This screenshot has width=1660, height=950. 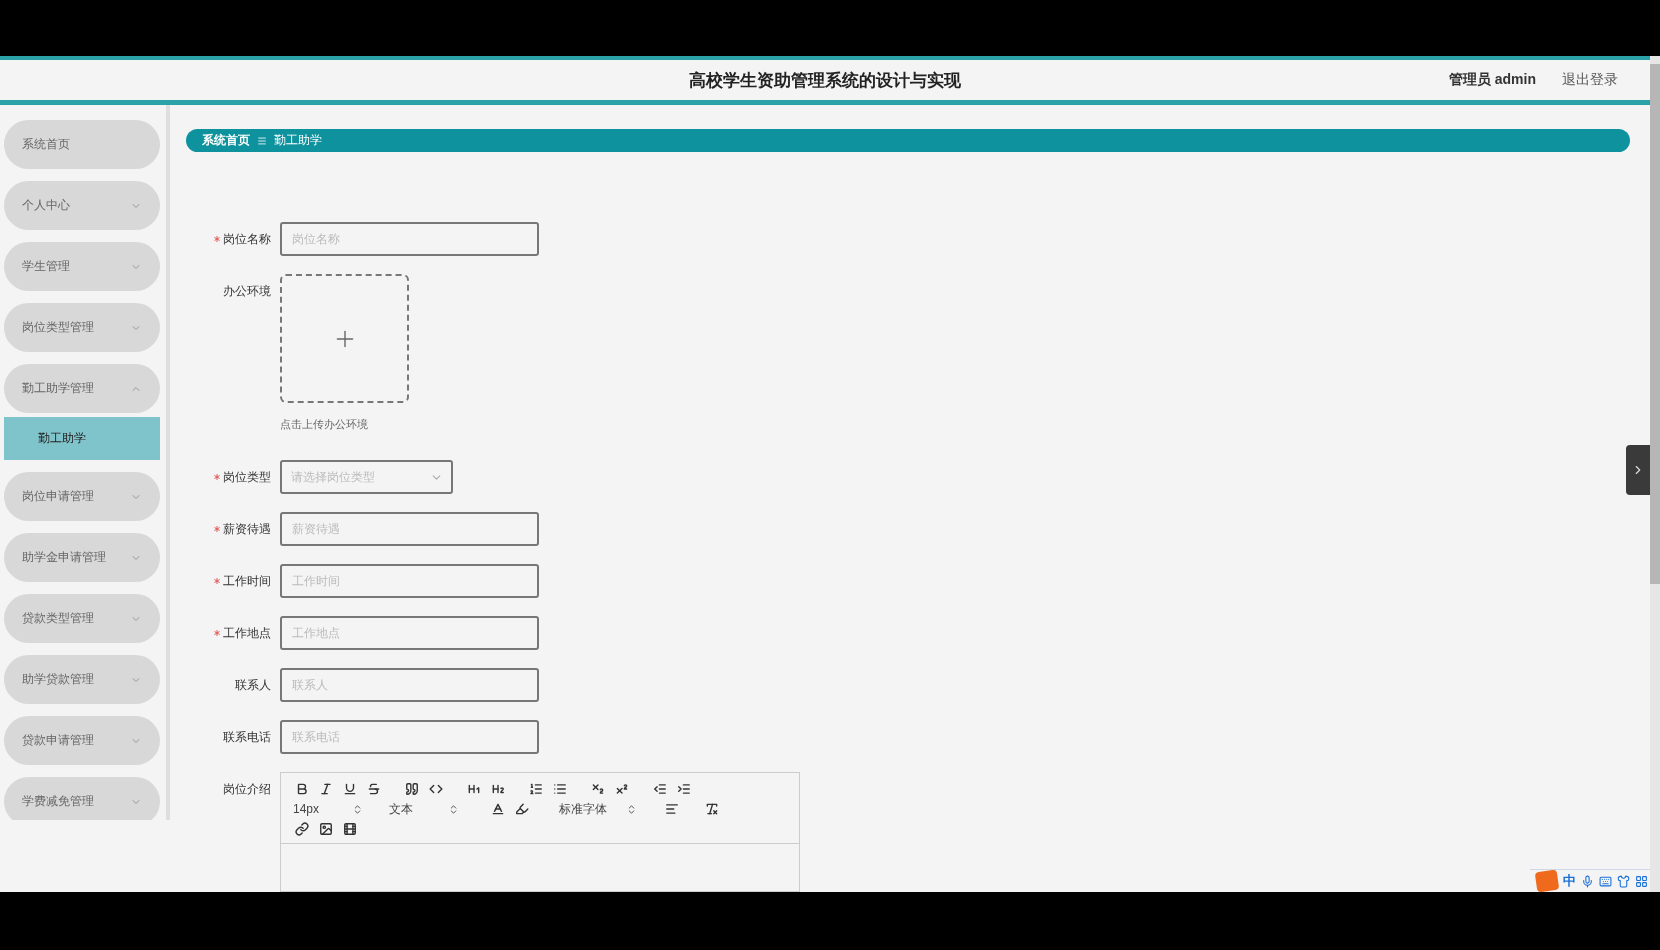 What do you see at coordinates (324, 424) in the screenshot?
I see `upload-hint: 点击上传办公环境` at bounding box center [324, 424].